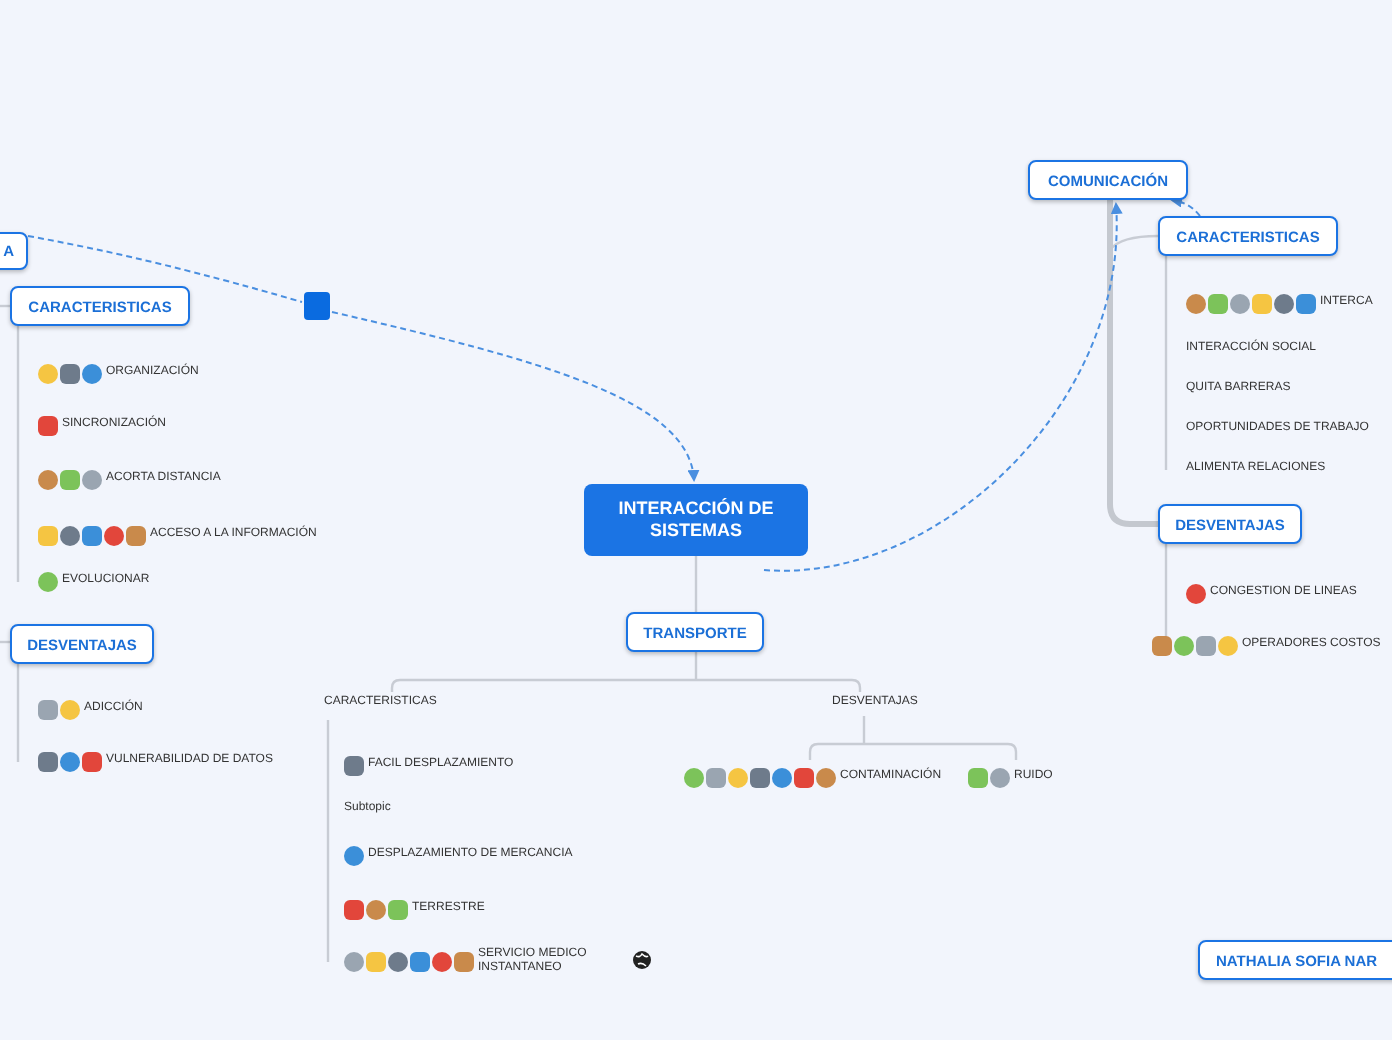 The height and width of the screenshot is (1040, 1392). I want to click on control-handle, so click(317, 306).